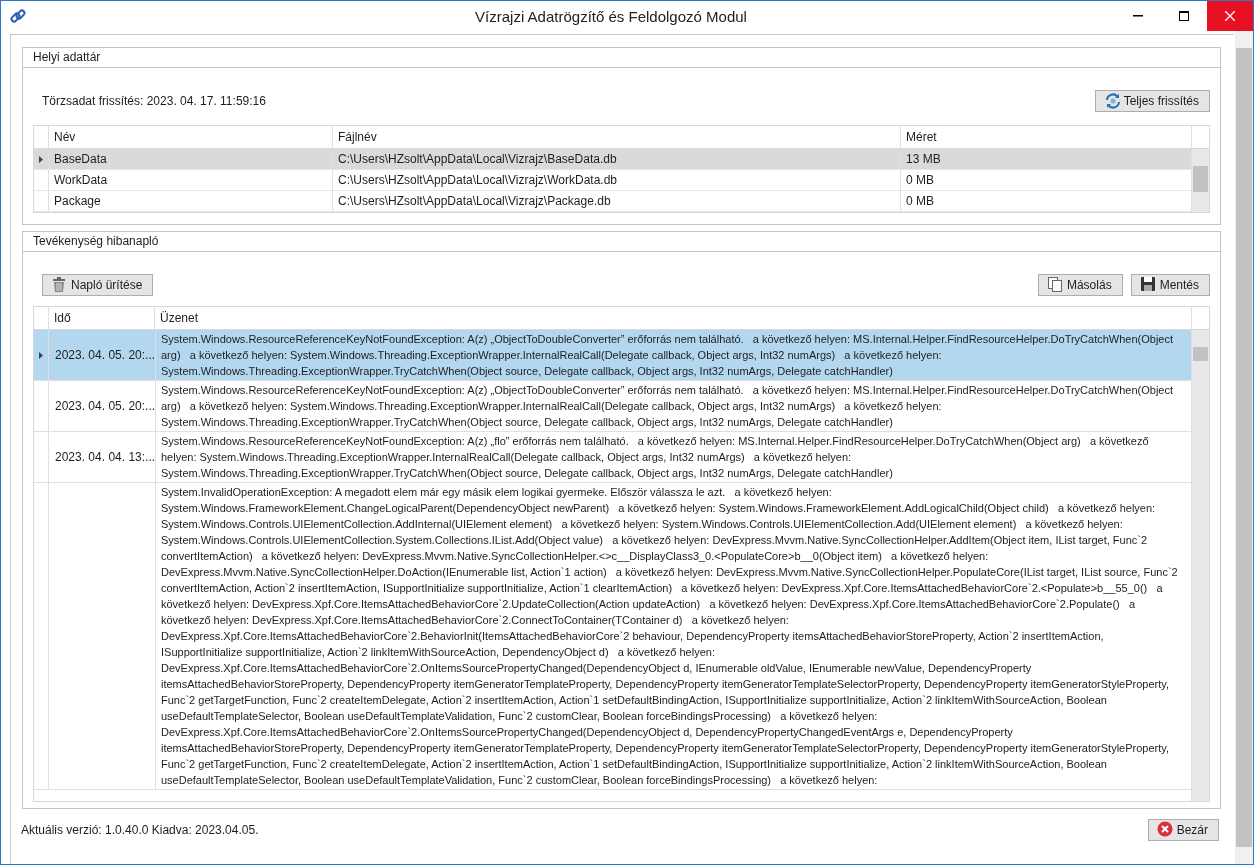 This screenshot has width=1254, height=865. Describe the element at coordinates (154, 101) in the screenshot. I see `sync-label: Törzsadat frissítés: 2023. 04. 17. 11:59:16` at that location.